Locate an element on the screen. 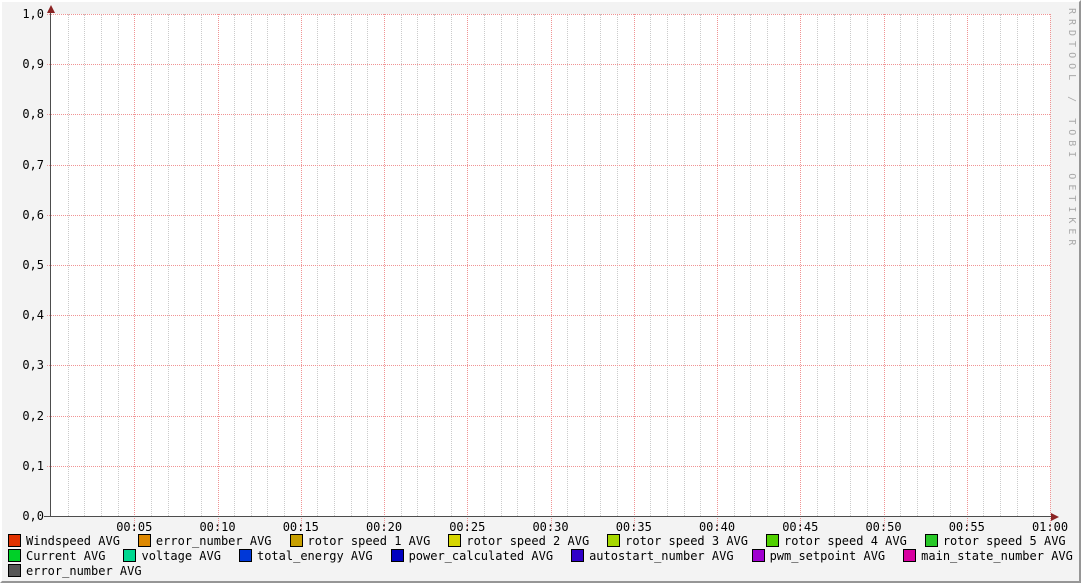 This screenshot has height=583, width=1081. y-tick-label: 0,9 is located at coordinates (33, 64).